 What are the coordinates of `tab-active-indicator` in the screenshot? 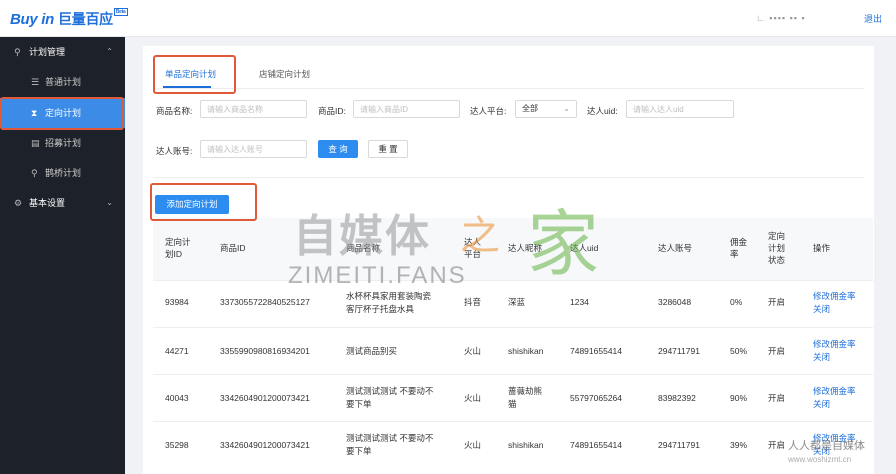 It's located at (187, 87).